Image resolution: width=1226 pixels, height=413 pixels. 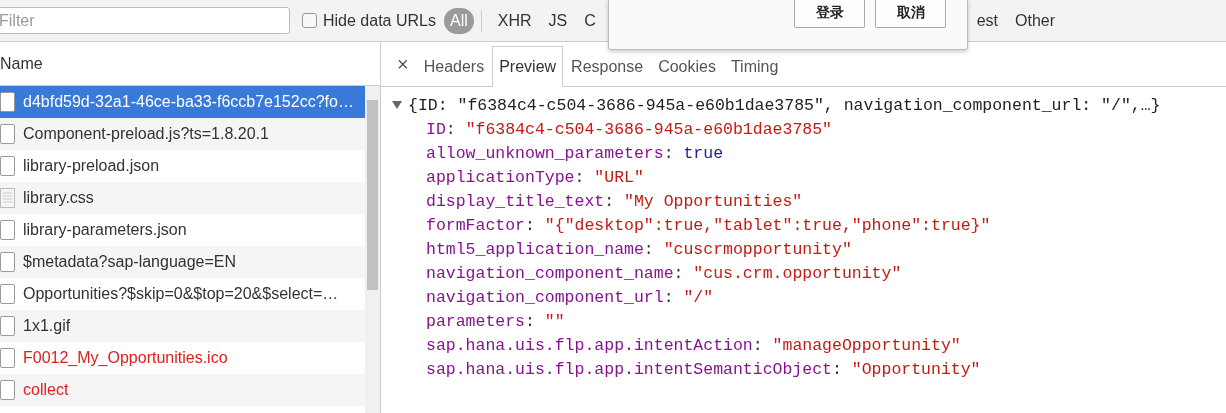 What do you see at coordinates (629, 129) in the screenshot?
I see `json-property: ID: "f6384c4-c504-3686-945a-e60b1dae3785"` at bounding box center [629, 129].